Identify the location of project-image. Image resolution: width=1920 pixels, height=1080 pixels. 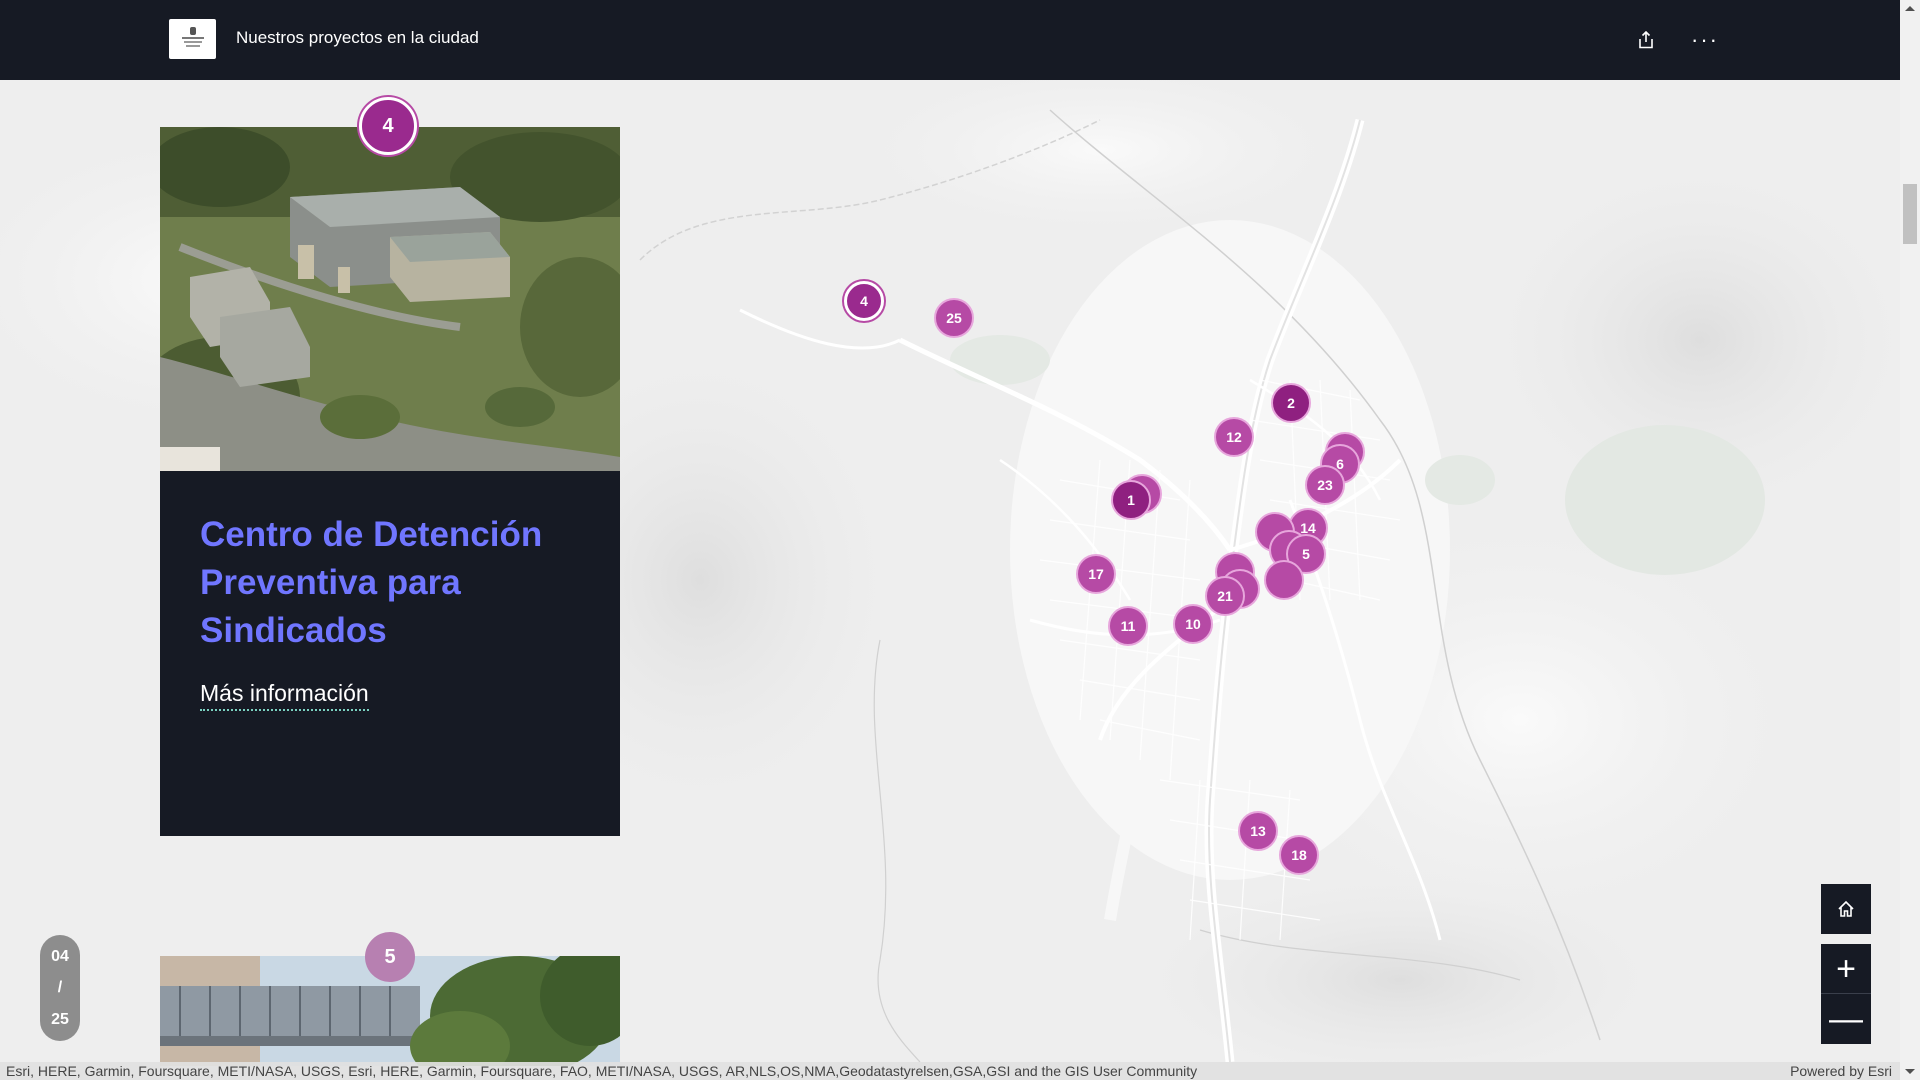
(390, 299).